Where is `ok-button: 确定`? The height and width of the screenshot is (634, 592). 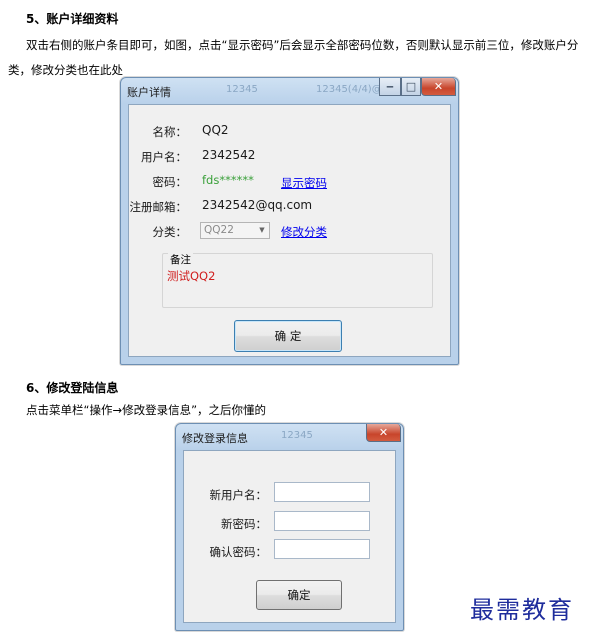 ok-button: 确定 is located at coordinates (299, 595).